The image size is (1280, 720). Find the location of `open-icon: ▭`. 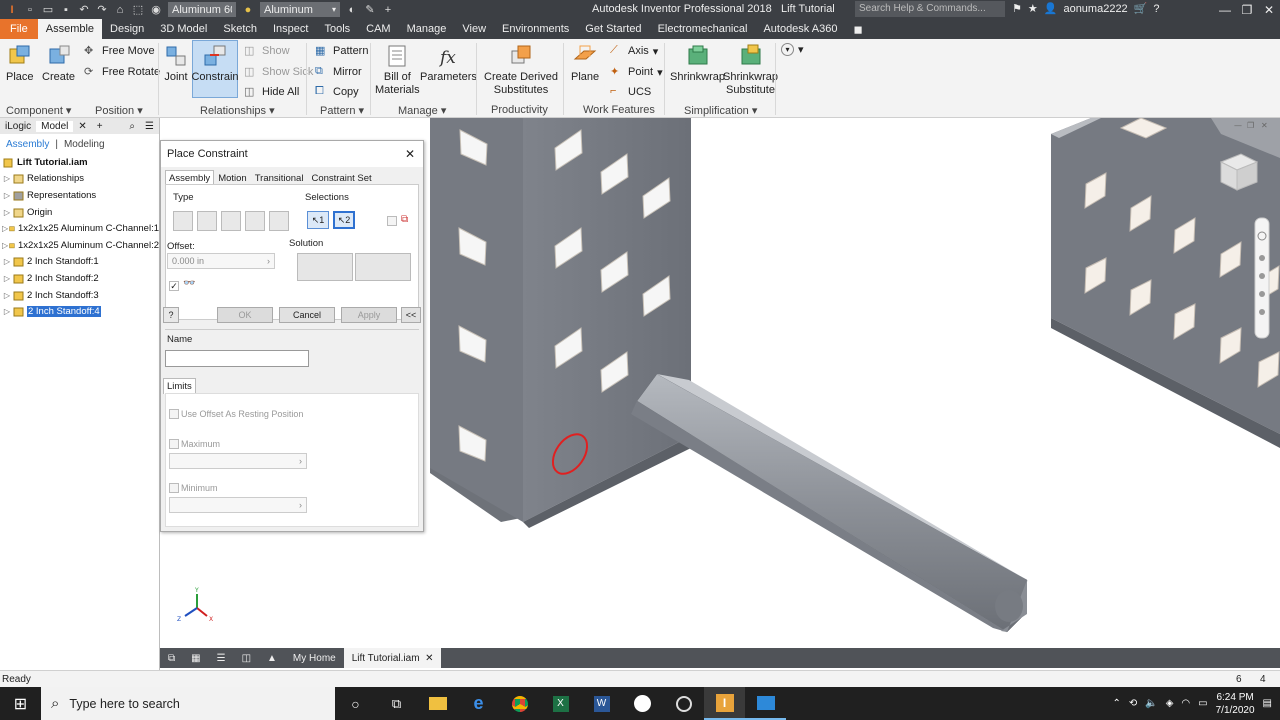

open-icon: ▭ is located at coordinates (48, 10).